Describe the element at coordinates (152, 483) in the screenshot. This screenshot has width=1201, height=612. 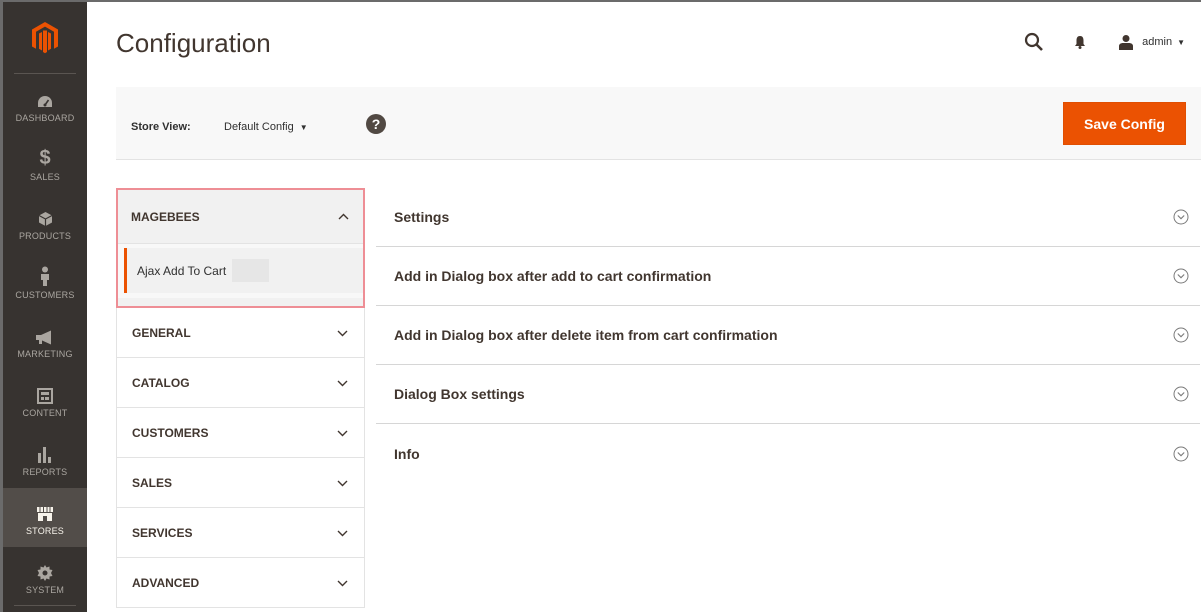
I see `tab-label: SALES` at that location.